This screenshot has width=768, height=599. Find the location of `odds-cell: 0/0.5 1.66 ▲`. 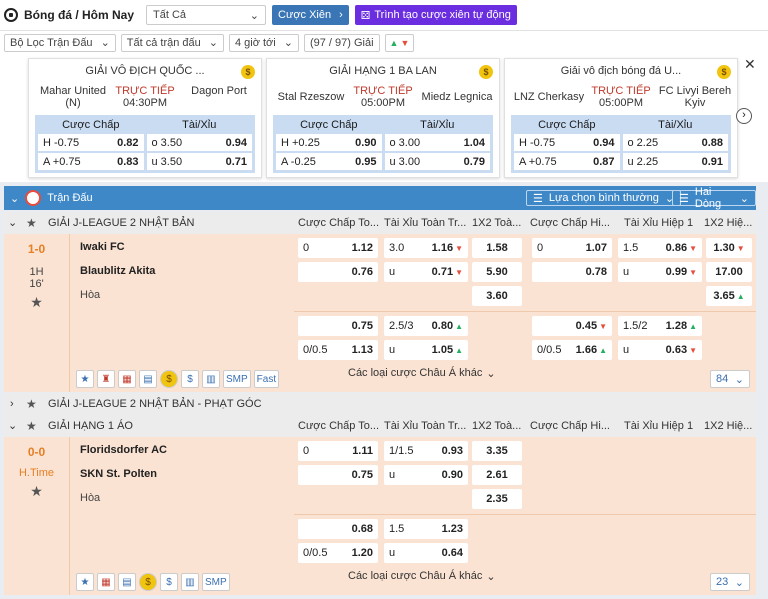

odds-cell: 0/0.5 1.66 ▲ is located at coordinates (572, 350).